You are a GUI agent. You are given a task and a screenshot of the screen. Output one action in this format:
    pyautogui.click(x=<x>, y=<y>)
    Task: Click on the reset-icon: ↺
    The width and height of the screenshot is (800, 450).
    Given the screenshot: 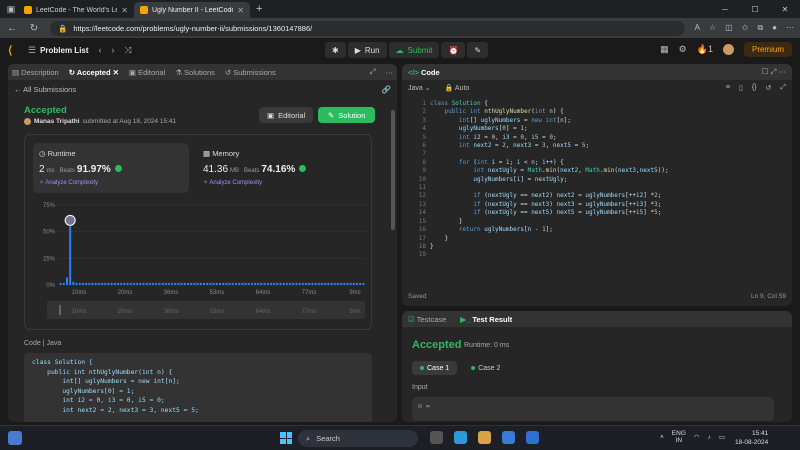 What is the action you would take?
    pyautogui.click(x=769, y=88)
    